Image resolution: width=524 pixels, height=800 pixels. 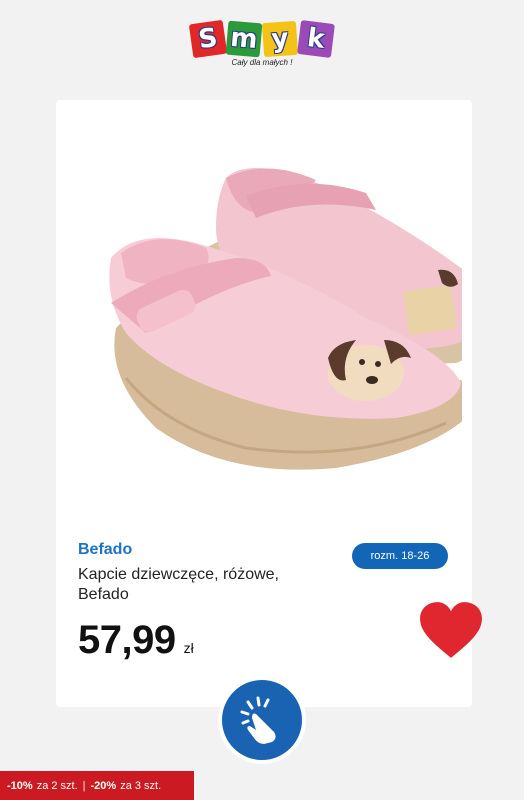 I want to click on product-name: Kapcie dziewczęce, różowe, Befado, so click(x=193, y=585).